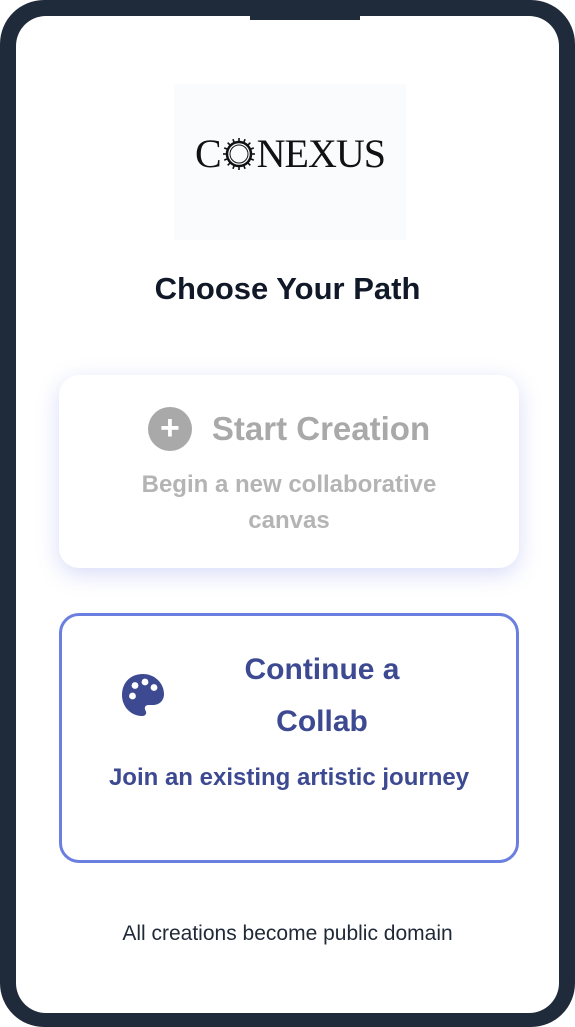  I want to click on logo: C NEXUS, so click(290, 162).